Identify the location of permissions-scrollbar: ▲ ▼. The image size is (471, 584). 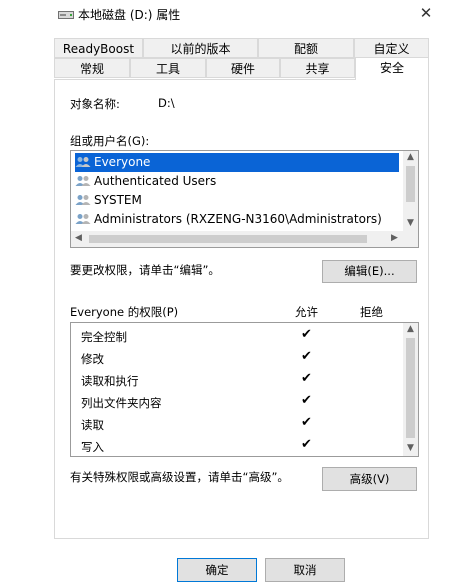
(410, 389).